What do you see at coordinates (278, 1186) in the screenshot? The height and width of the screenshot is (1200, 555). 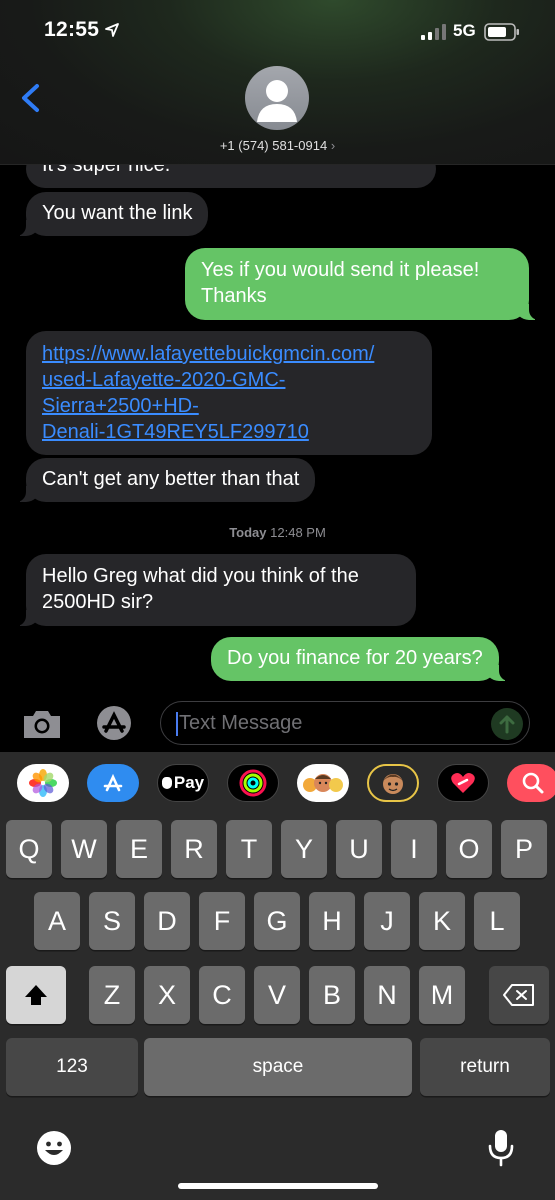 I see `home-indicator` at bounding box center [278, 1186].